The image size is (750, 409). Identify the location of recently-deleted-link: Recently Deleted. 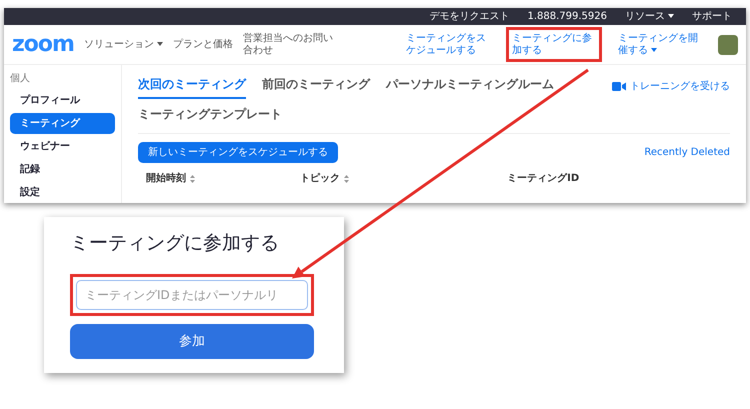
(687, 152).